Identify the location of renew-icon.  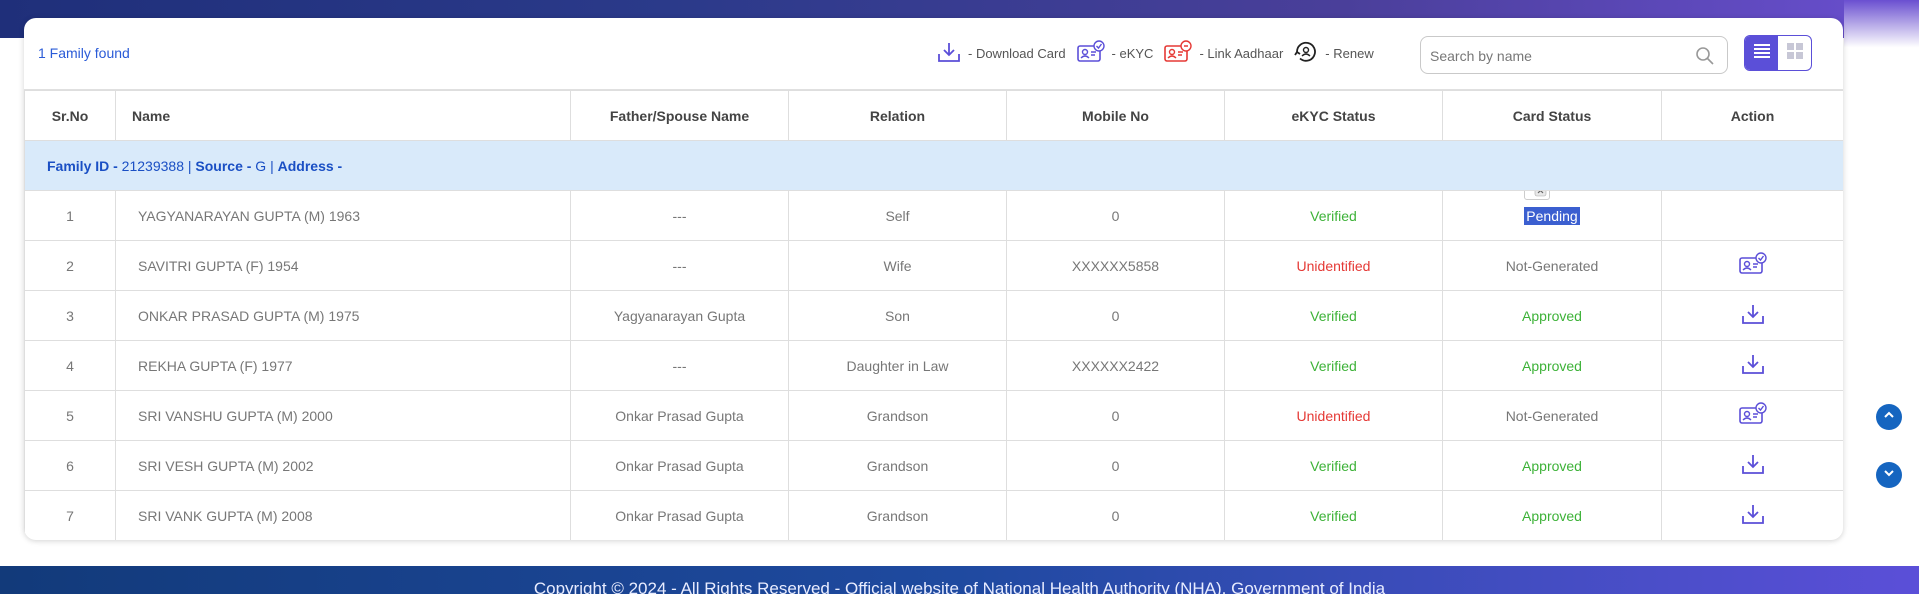
(1309, 53).